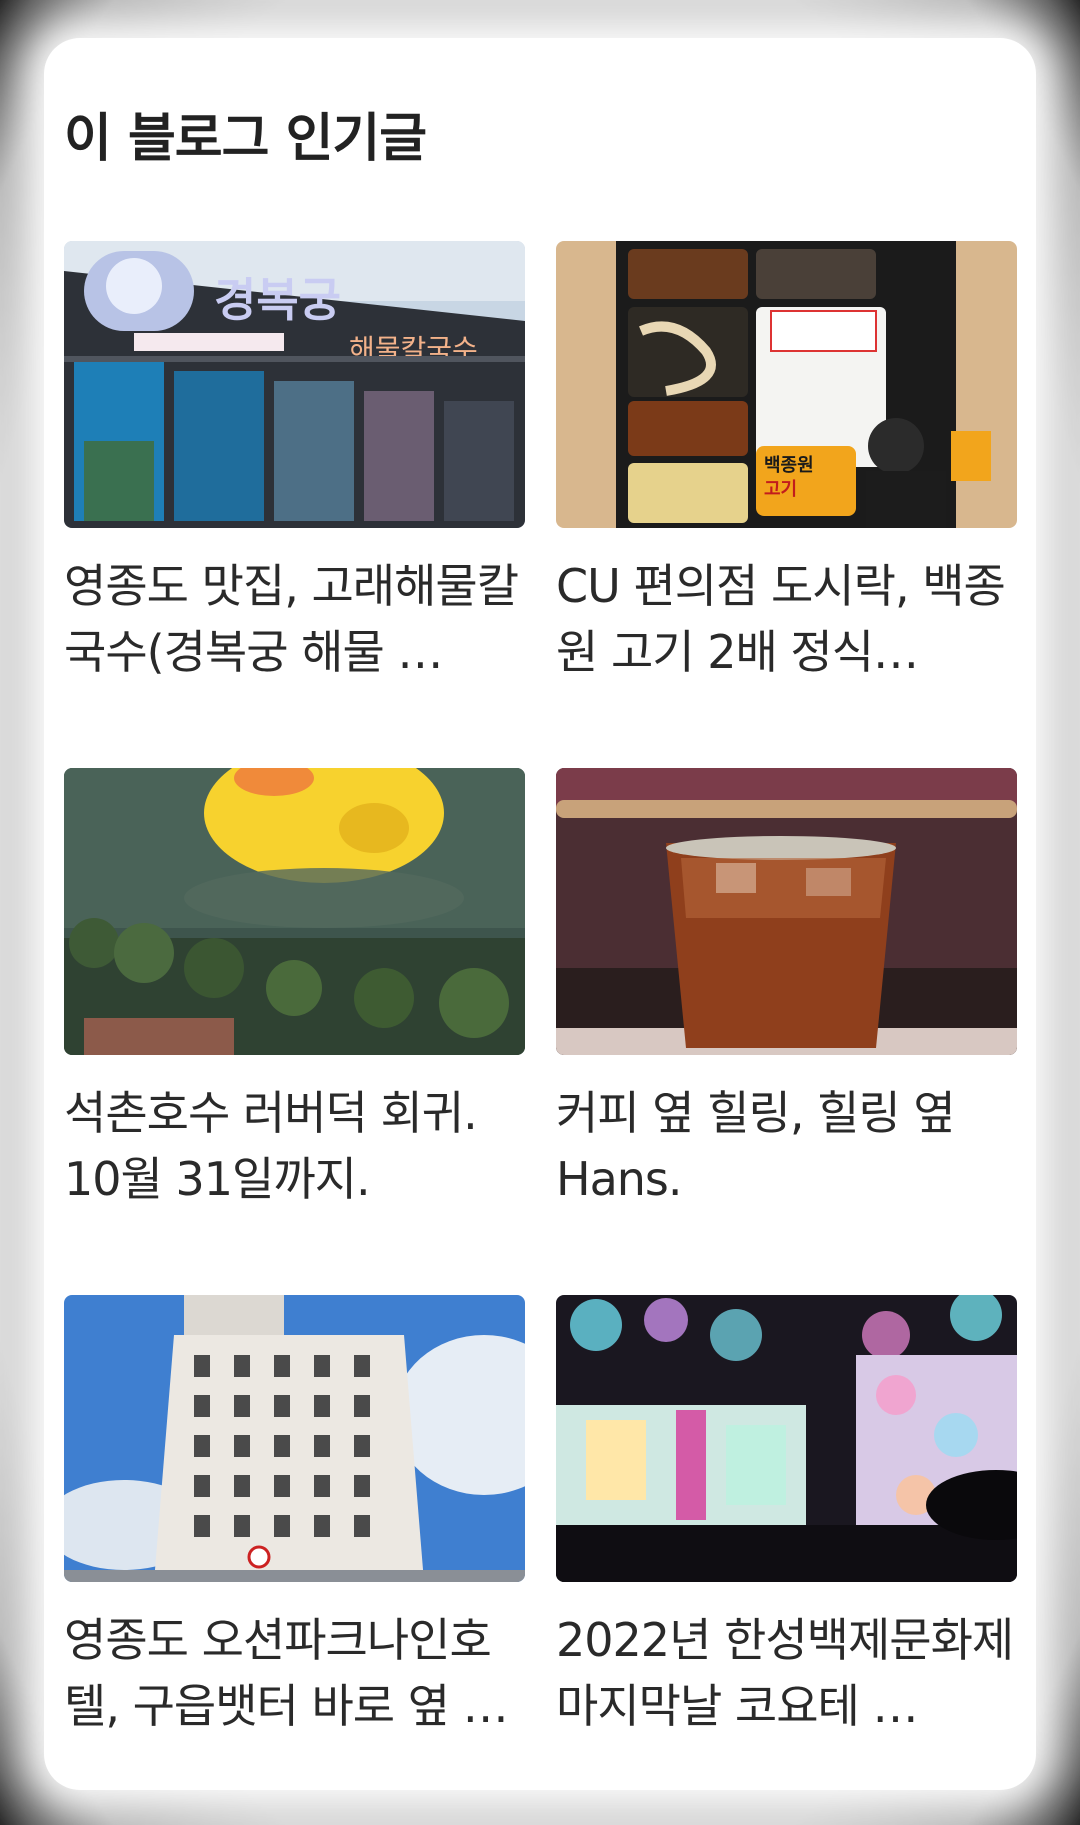 The width and height of the screenshot is (1080, 1825). Describe the element at coordinates (294, 1438) in the screenshot. I see `hotel-building-image` at that location.